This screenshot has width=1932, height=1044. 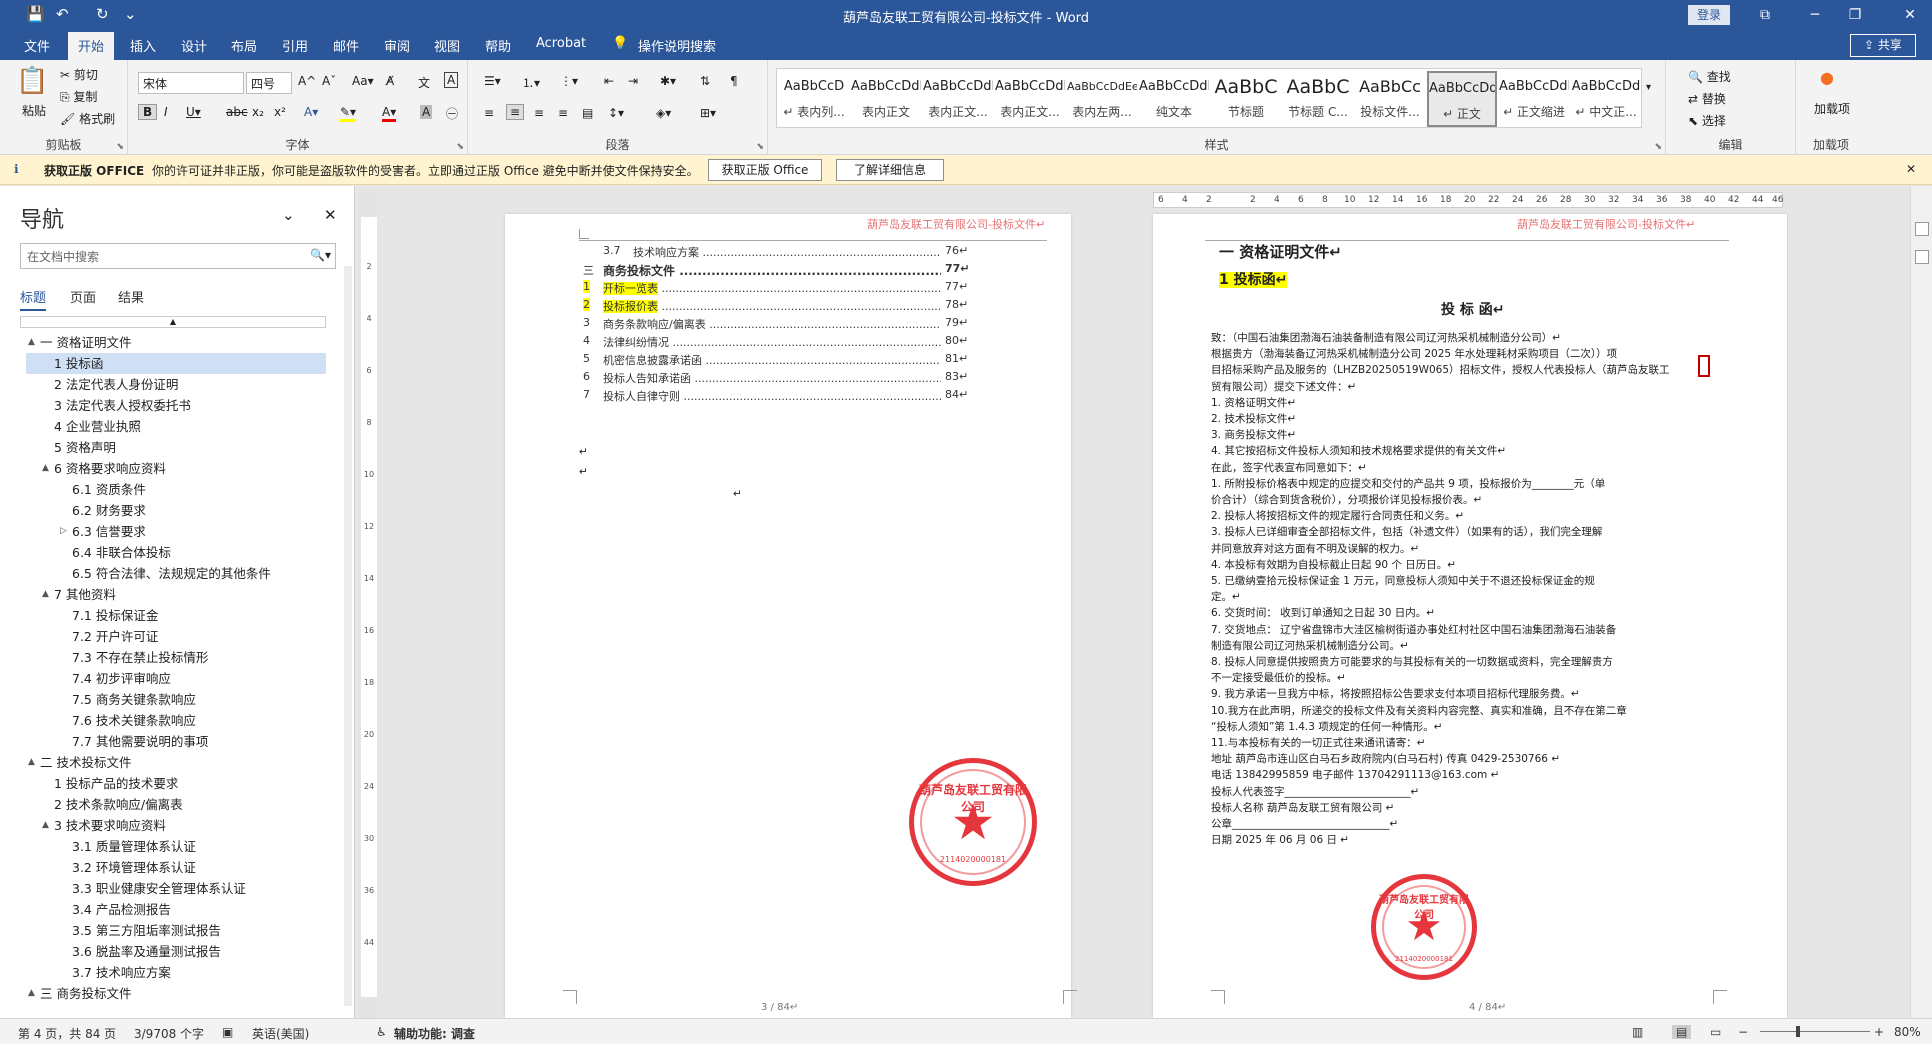 I want to click on search-icon: 🔍▾, so click(x=320, y=255).